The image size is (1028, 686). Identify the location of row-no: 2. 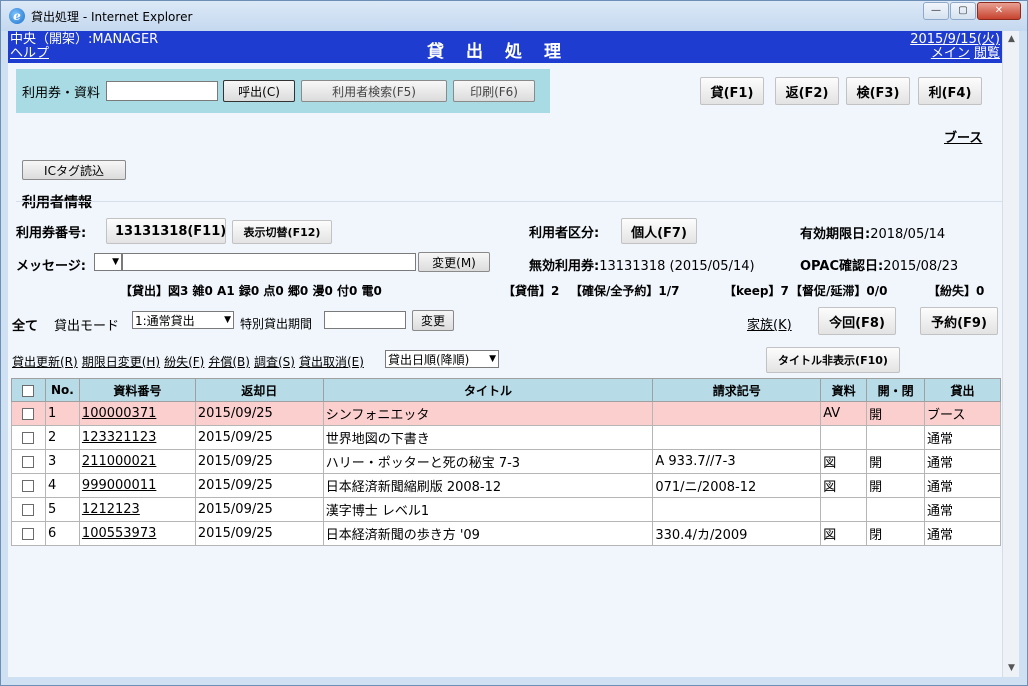
(62, 437).